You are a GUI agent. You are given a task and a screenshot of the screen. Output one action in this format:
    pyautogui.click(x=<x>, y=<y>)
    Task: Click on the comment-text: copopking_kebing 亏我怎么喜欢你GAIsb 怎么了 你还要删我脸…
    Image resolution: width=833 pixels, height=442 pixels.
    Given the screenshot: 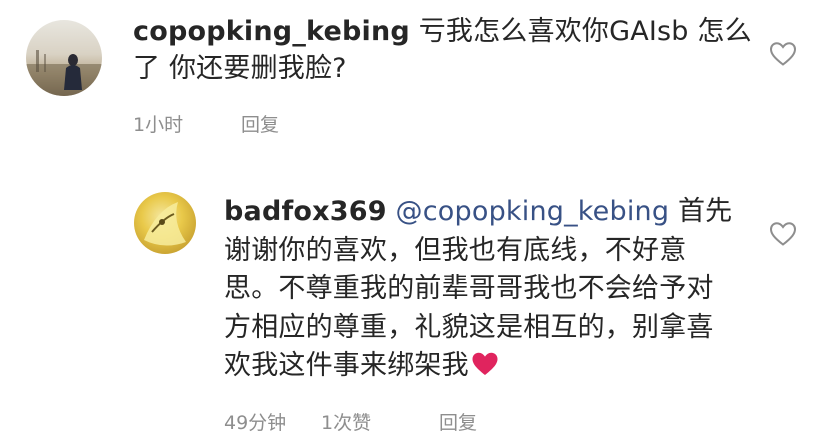 What is the action you would take?
    pyautogui.click(x=443, y=50)
    